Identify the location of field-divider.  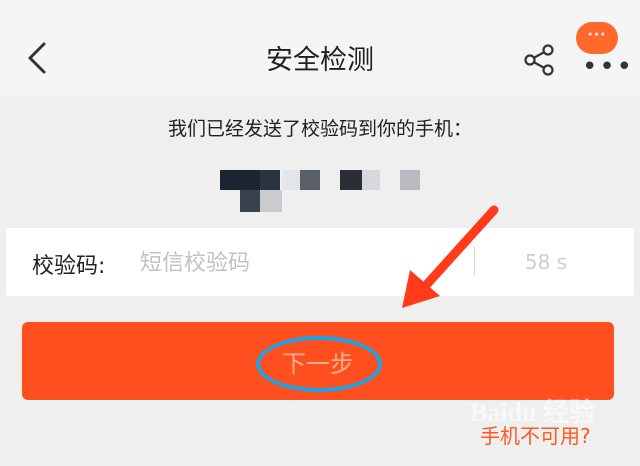
(474, 261).